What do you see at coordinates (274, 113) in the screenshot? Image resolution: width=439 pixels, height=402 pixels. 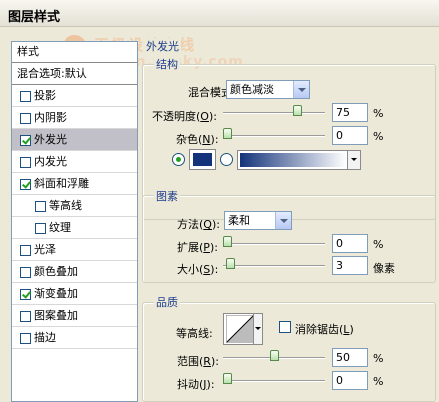 I see `opacity-slider-track` at bounding box center [274, 113].